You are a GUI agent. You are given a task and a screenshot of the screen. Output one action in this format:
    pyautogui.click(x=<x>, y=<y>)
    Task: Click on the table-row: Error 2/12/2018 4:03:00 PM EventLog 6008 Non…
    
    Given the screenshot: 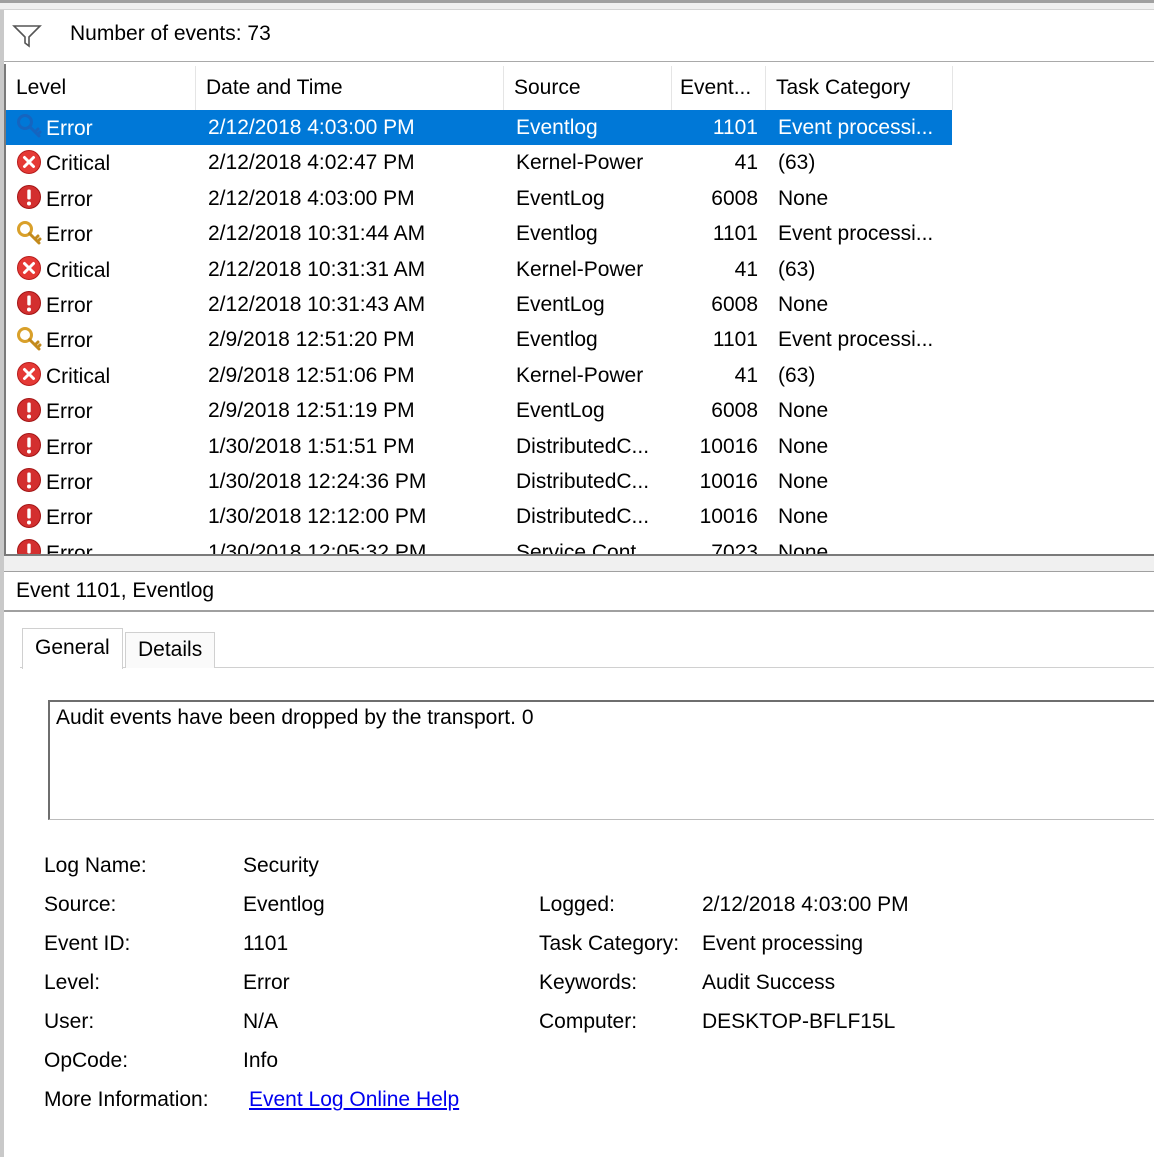 What is the action you would take?
    pyautogui.click(x=479, y=198)
    